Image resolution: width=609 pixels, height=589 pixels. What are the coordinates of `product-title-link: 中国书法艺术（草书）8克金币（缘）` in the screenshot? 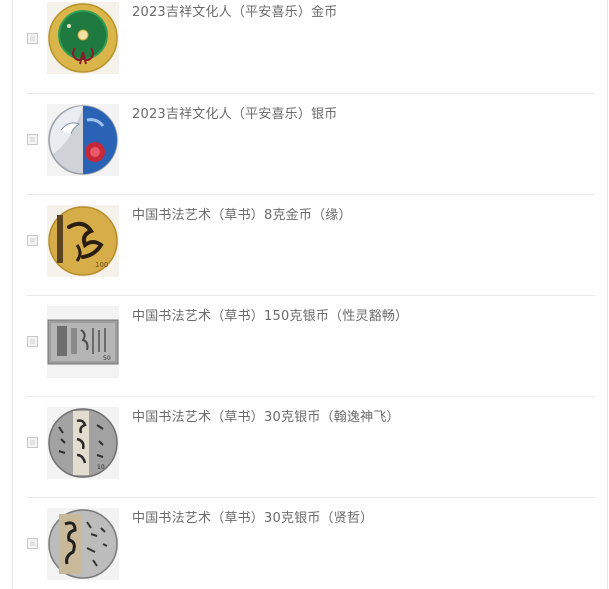 It's located at (242, 213).